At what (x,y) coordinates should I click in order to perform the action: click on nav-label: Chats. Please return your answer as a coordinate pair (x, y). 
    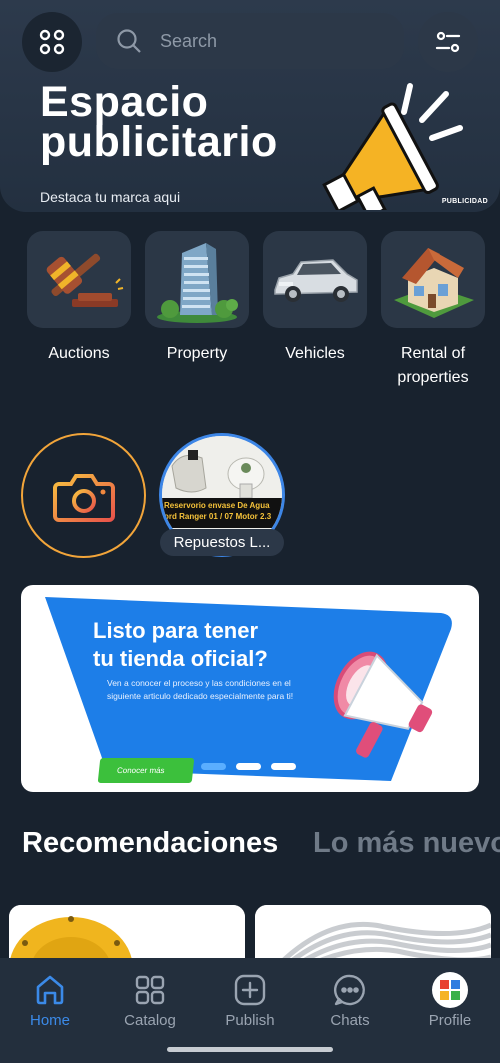
    Looking at the image, I should click on (350, 1020).